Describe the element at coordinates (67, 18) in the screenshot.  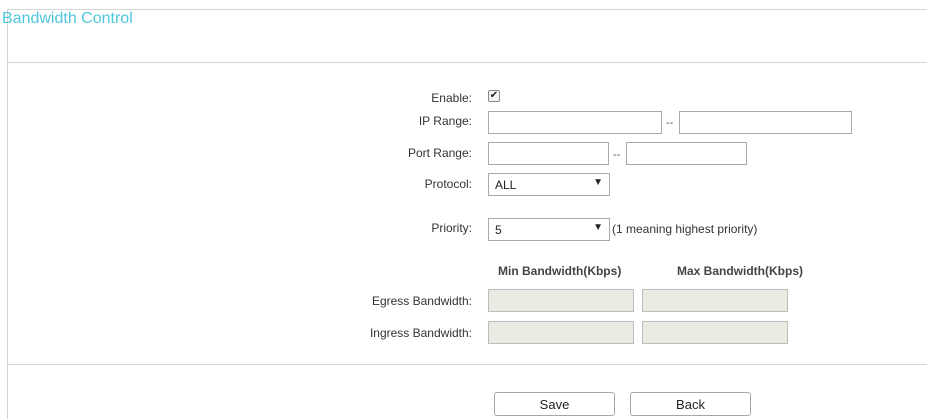
I see `page-title: Bandwidth Control` at that location.